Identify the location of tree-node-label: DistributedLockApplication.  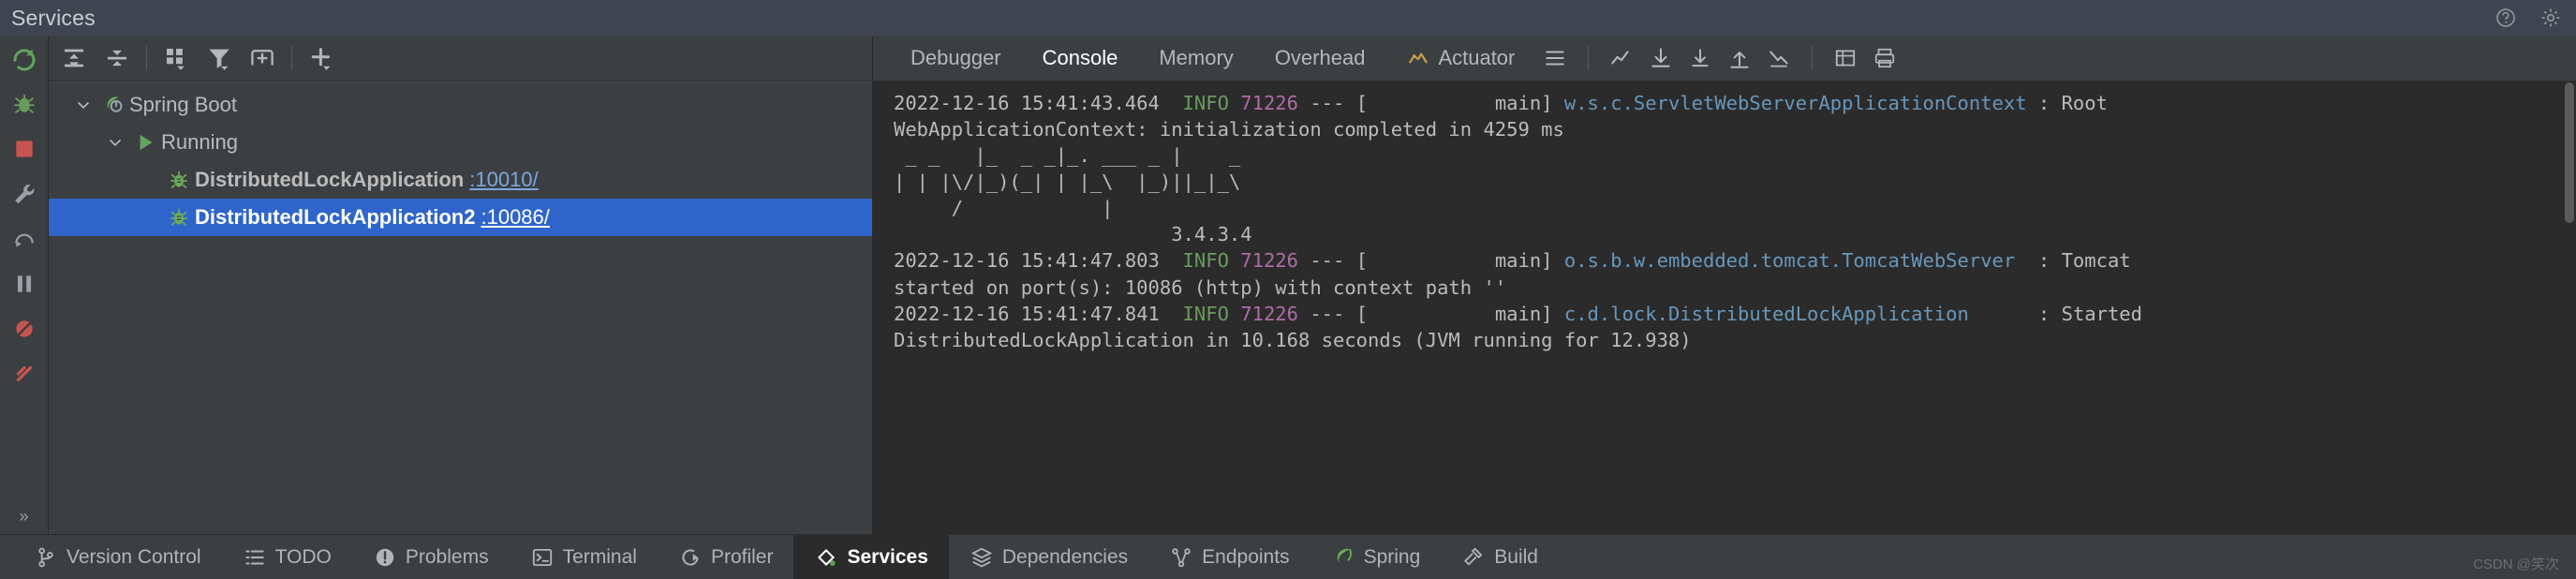
(330, 179).